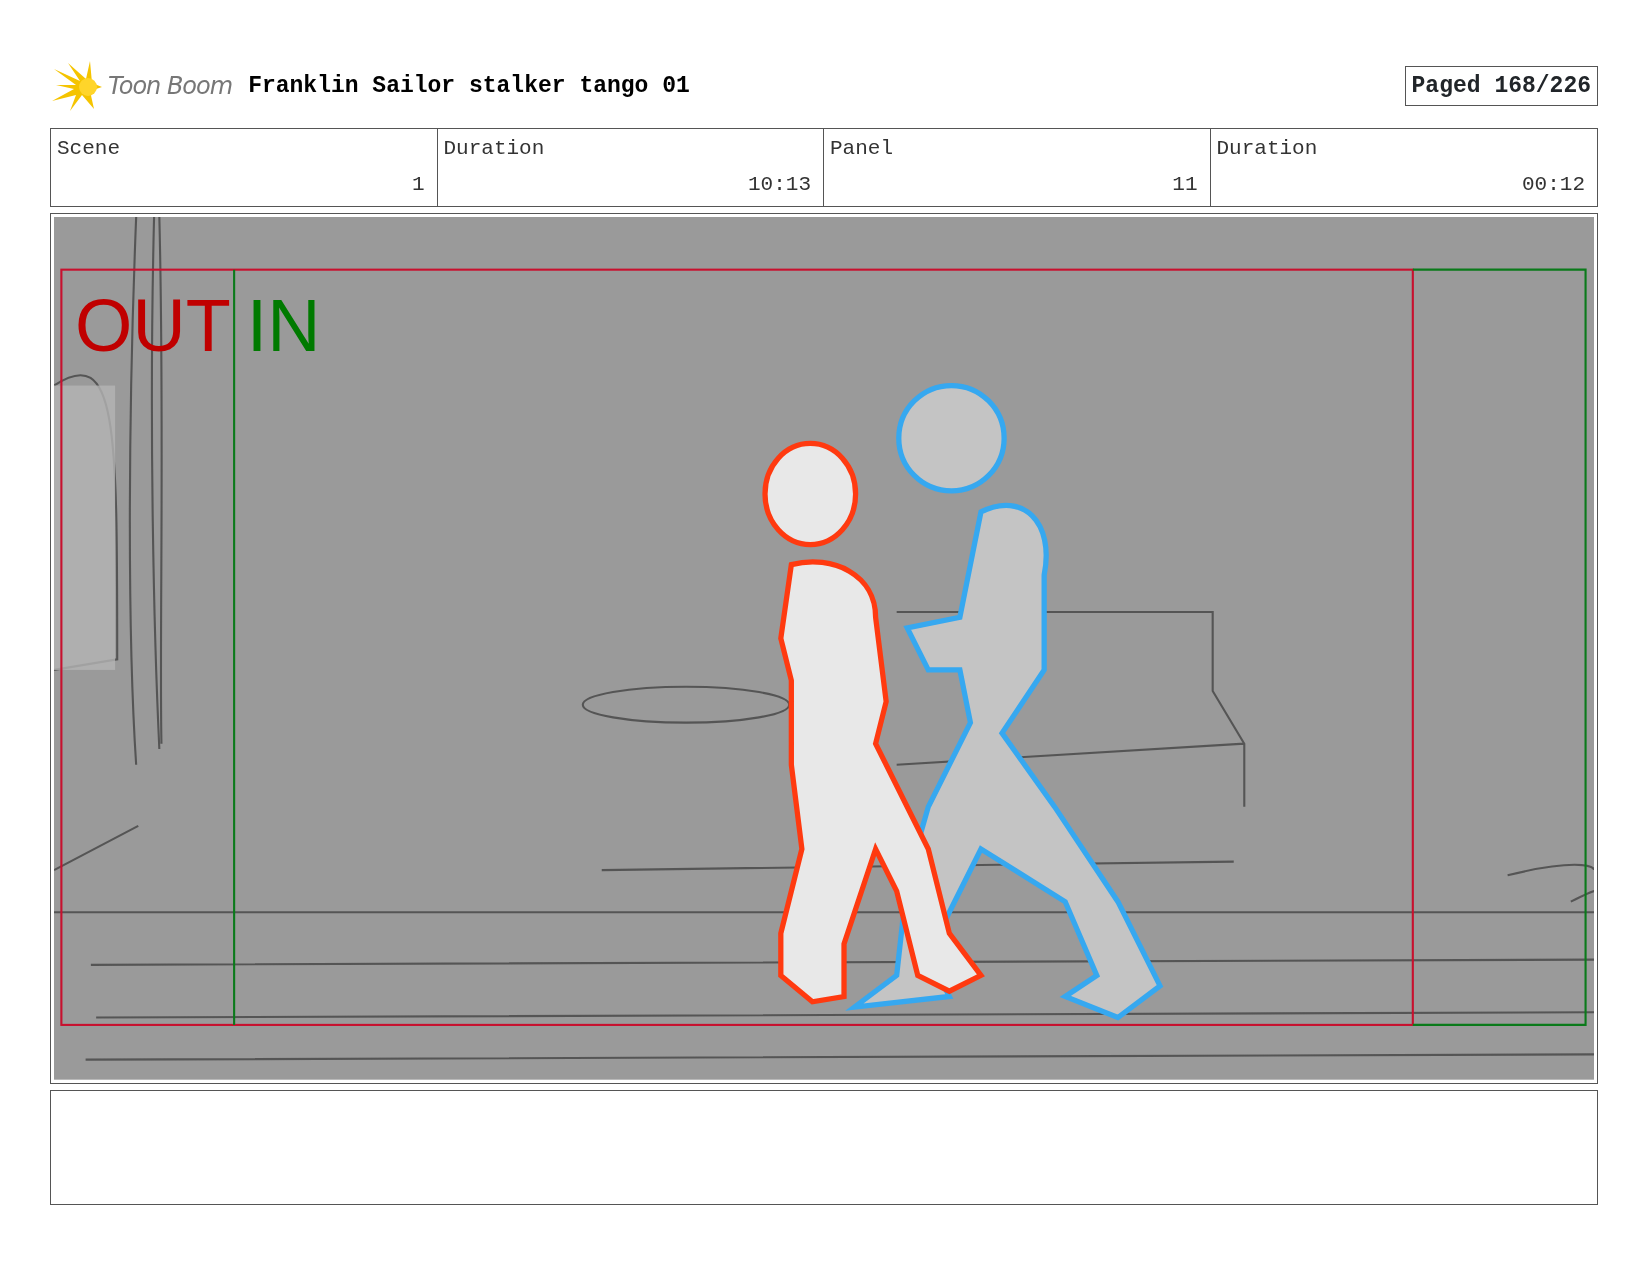 Image resolution: width=1650 pixels, height=1275 pixels. What do you see at coordinates (1185, 184) in the screenshot?
I see `field-value: 11` at bounding box center [1185, 184].